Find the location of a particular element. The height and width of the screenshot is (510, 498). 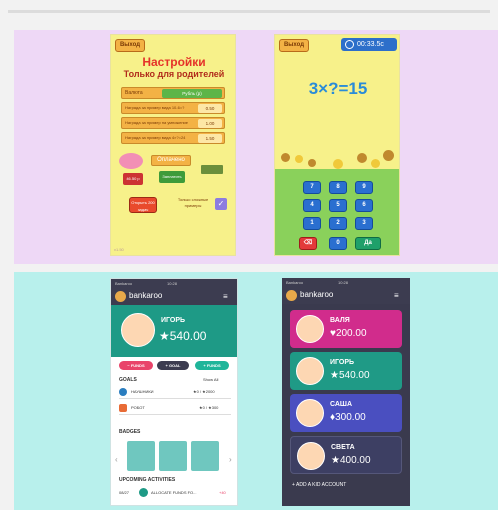

remove-funds-button: − FUNDS is located at coordinates (136, 365).